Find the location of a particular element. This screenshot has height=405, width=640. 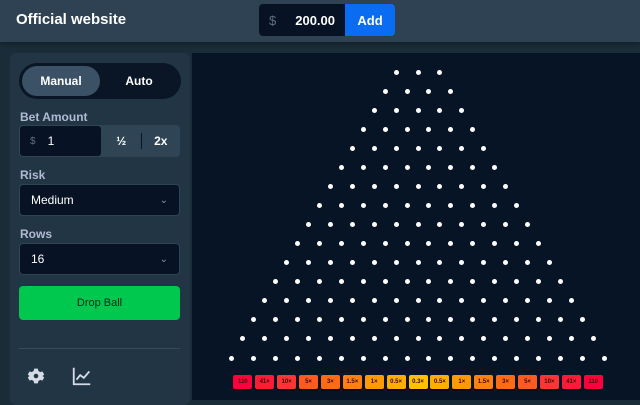

double-bet-button: 2x is located at coordinates (161, 141).